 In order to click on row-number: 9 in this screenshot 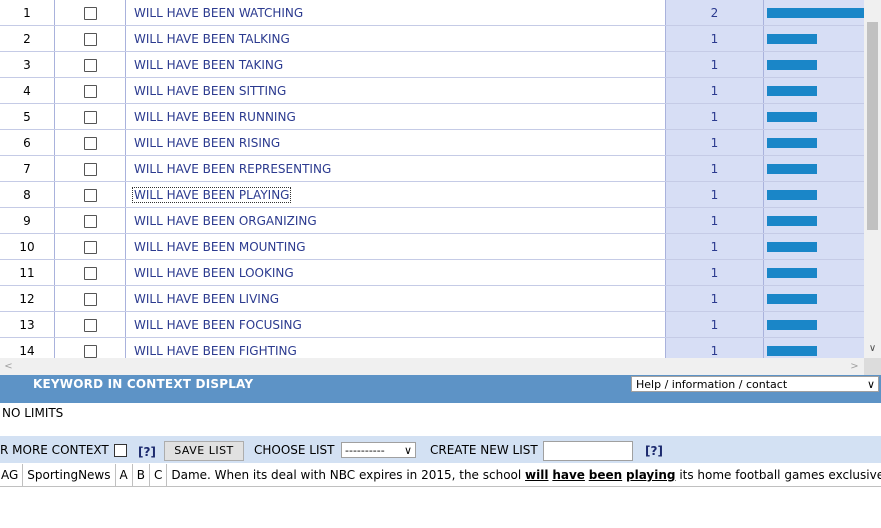, I will do `click(27, 220)`.